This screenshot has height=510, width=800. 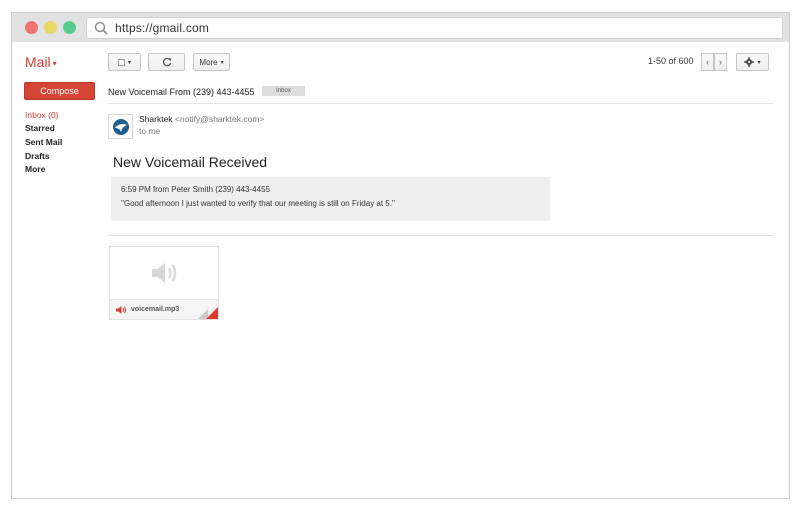 I want to click on sidebar-item-more: More, so click(x=35, y=169).